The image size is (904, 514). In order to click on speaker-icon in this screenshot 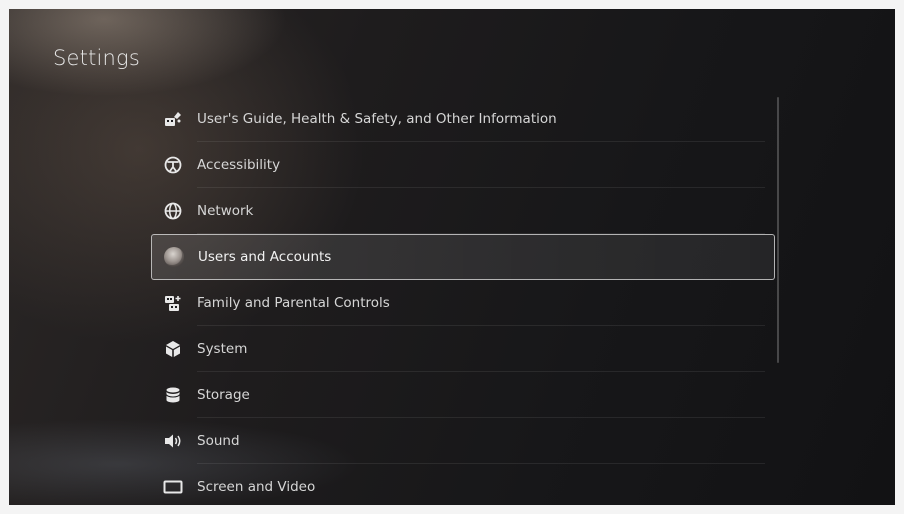, I will do `click(173, 441)`.